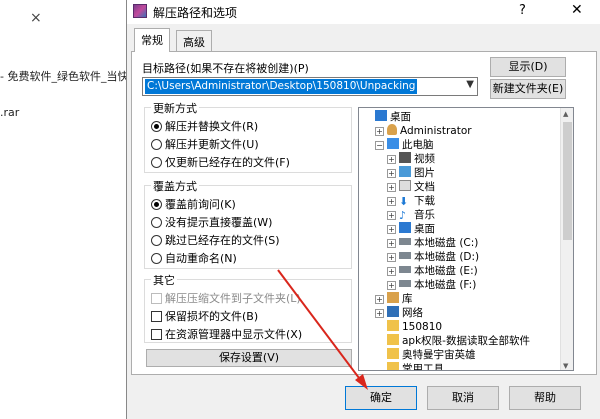 This screenshot has width=600, height=419. I want to click on music-folder-icon: ♪, so click(403, 215).